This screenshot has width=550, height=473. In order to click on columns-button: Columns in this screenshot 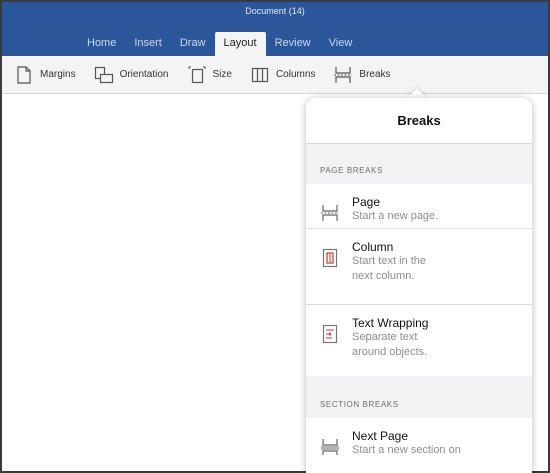, I will do `click(282, 75)`.